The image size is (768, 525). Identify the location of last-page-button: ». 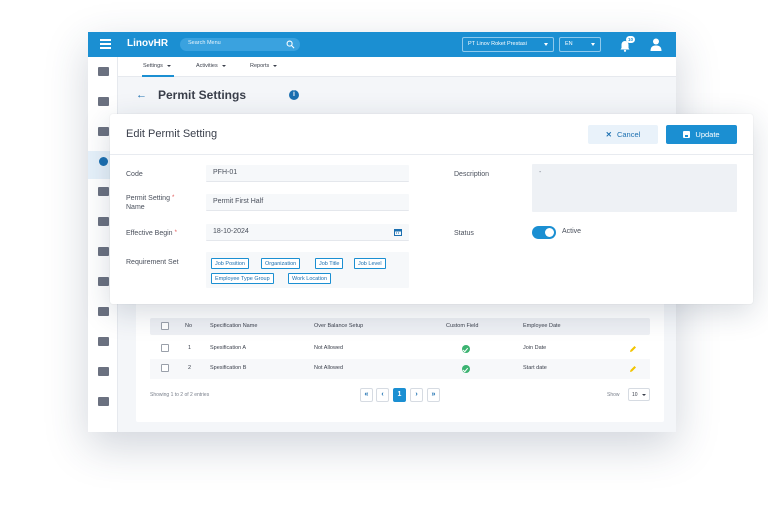
(433, 395).